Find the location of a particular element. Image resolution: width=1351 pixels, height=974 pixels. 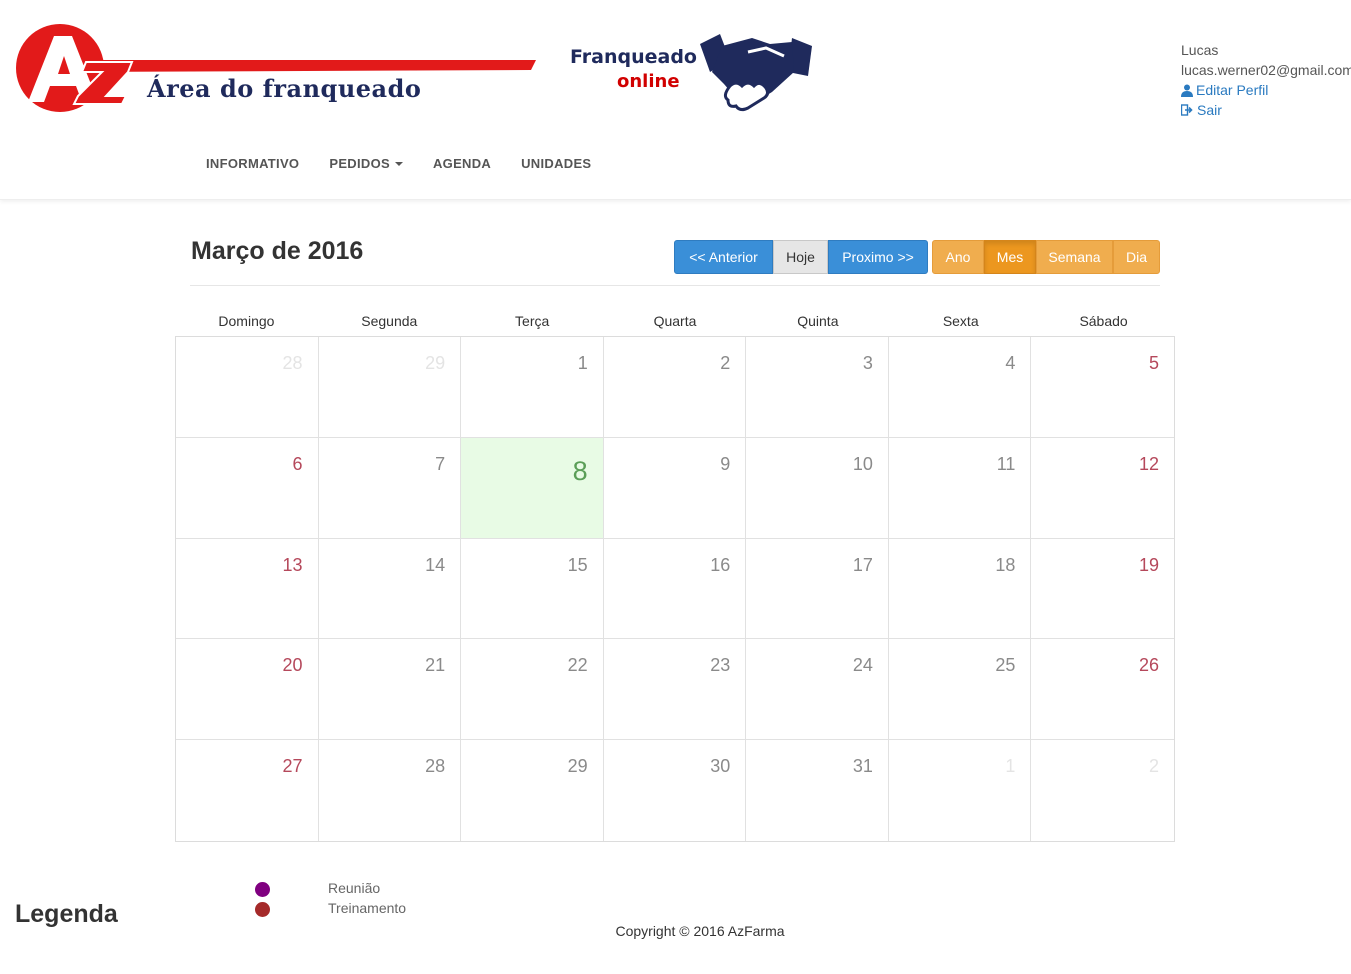

day-cell: 19 is located at coordinates (1102, 589).